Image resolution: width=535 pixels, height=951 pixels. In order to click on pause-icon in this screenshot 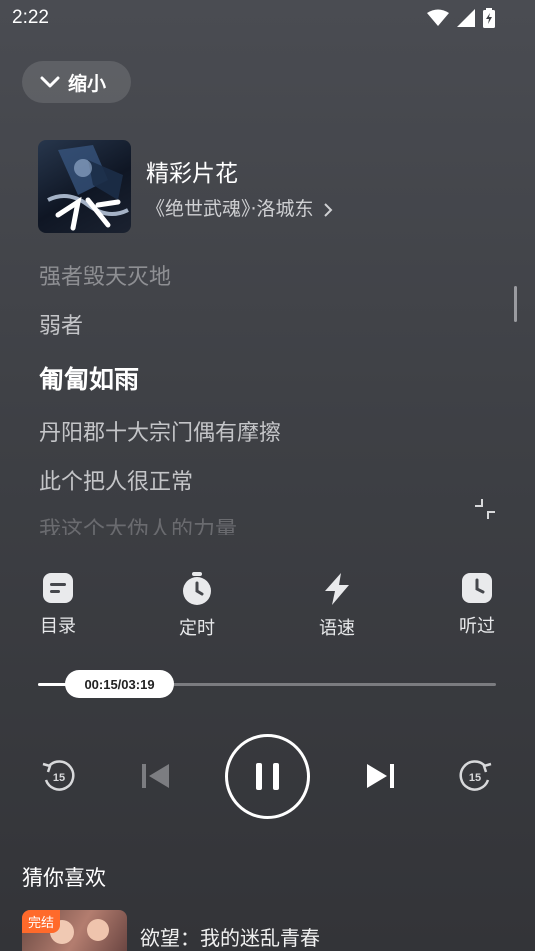, I will do `click(267, 776)`.